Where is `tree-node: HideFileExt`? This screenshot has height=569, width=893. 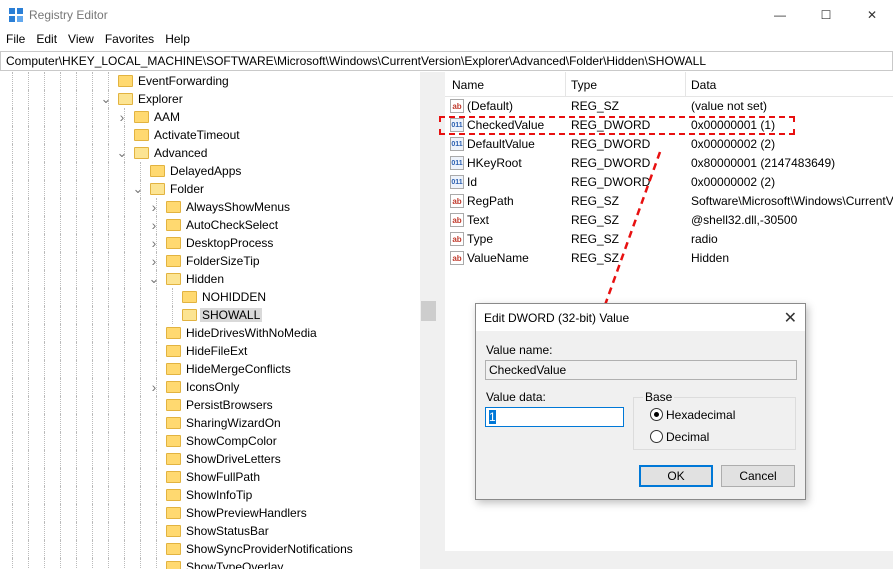 tree-node: HideFileExt is located at coordinates (219, 351).